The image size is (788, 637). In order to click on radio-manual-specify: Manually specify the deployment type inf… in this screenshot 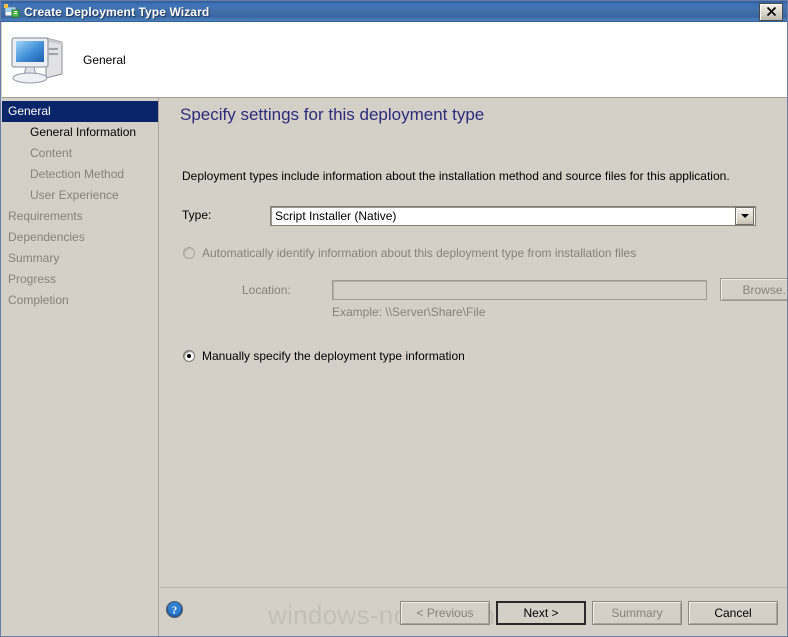, I will do `click(324, 356)`.